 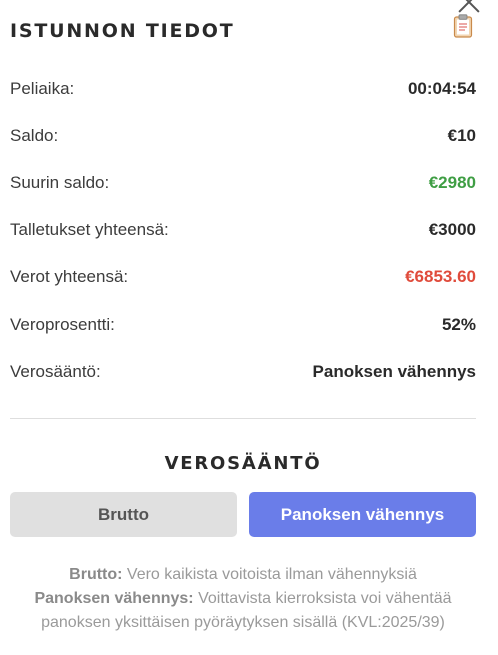 I want to click on stat-label: Verot yhteensä:, so click(x=69, y=277).